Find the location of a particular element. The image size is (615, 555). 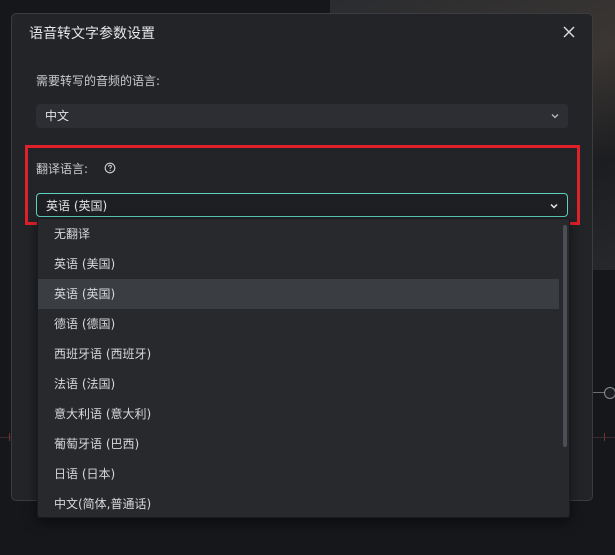

timeline-scrub-handle is located at coordinates (609, 393).